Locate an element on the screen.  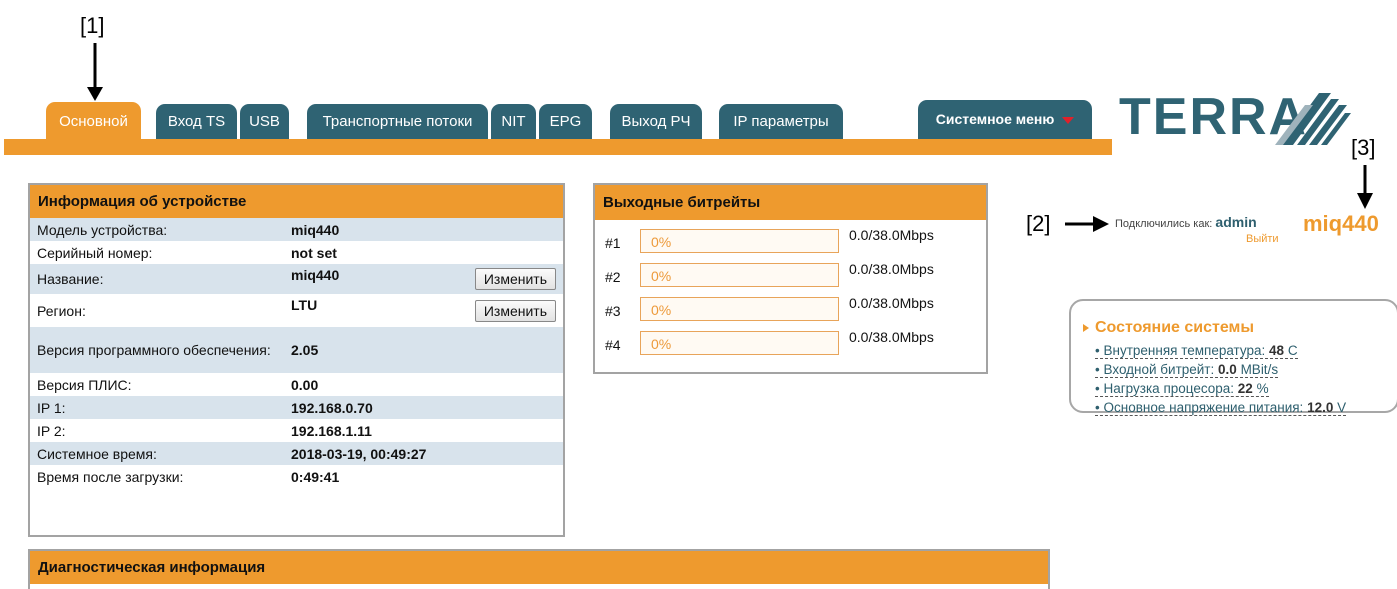
diagnostics-title: Диагностическая информация is located at coordinates (539, 567).